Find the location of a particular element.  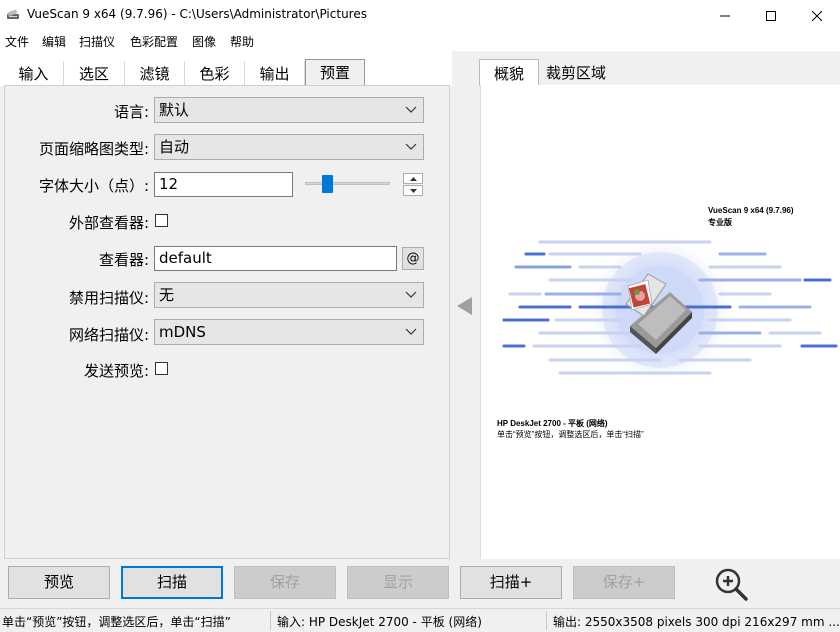

language-label: 语言: is located at coordinates (131, 112).